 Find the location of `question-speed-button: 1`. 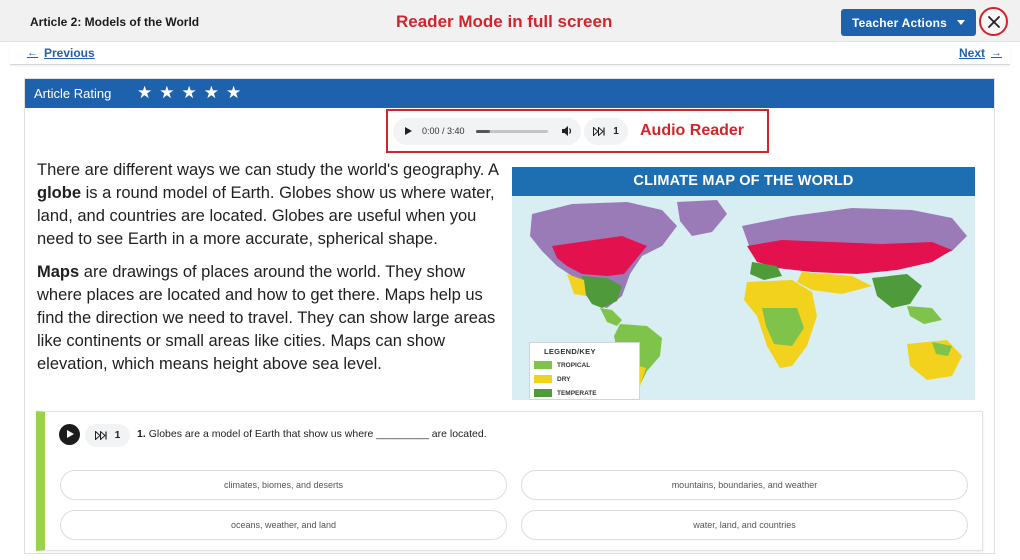

question-speed-button: 1 is located at coordinates (107, 435).